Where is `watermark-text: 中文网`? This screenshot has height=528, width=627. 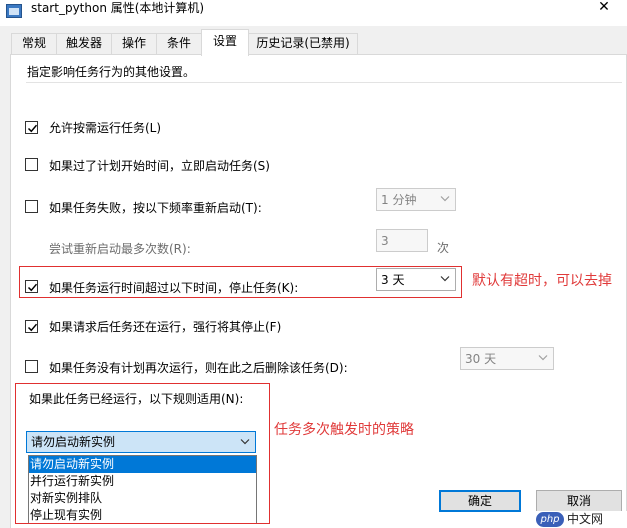
watermark-text: 中文网 is located at coordinates (585, 519).